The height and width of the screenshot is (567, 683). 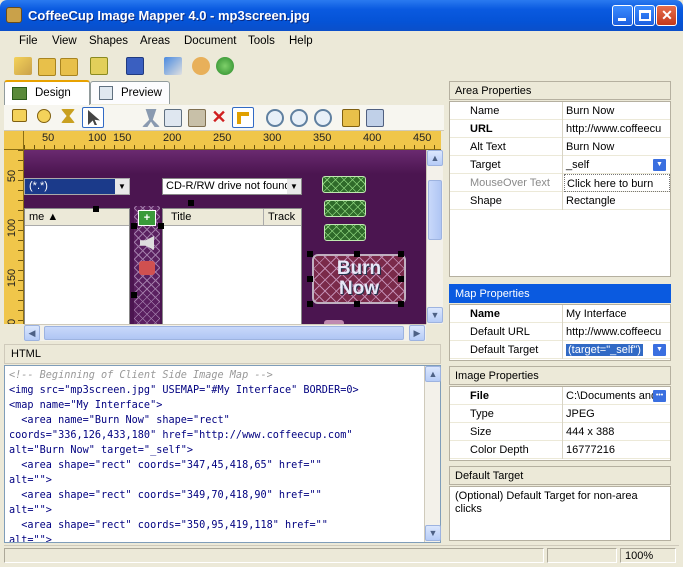 What do you see at coordinates (560, 375) in the screenshot?
I see `image-properties-header: Image Properties` at bounding box center [560, 375].